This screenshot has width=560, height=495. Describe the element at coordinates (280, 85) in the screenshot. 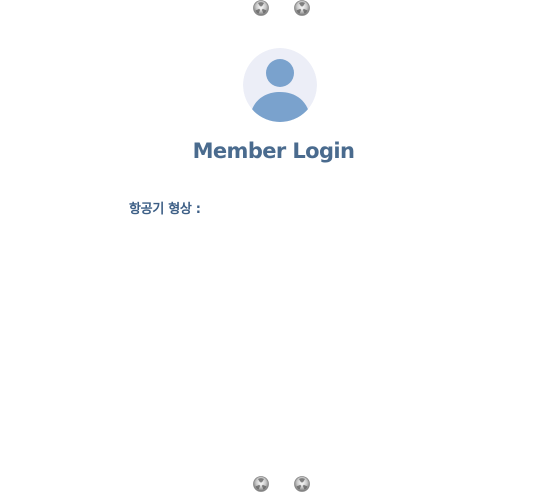

I see `user-avatar-icon` at that location.